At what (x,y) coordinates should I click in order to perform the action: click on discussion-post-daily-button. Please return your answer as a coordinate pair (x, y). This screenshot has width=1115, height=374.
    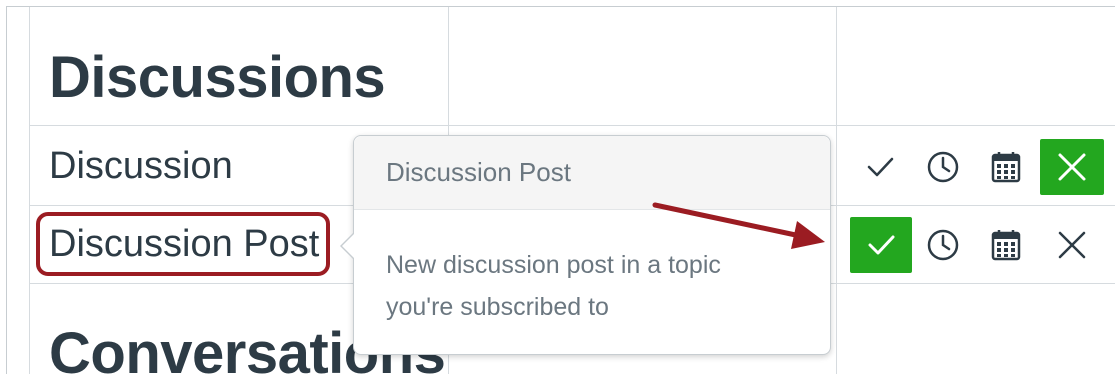
    Looking at the image, I should click on (943, 245).